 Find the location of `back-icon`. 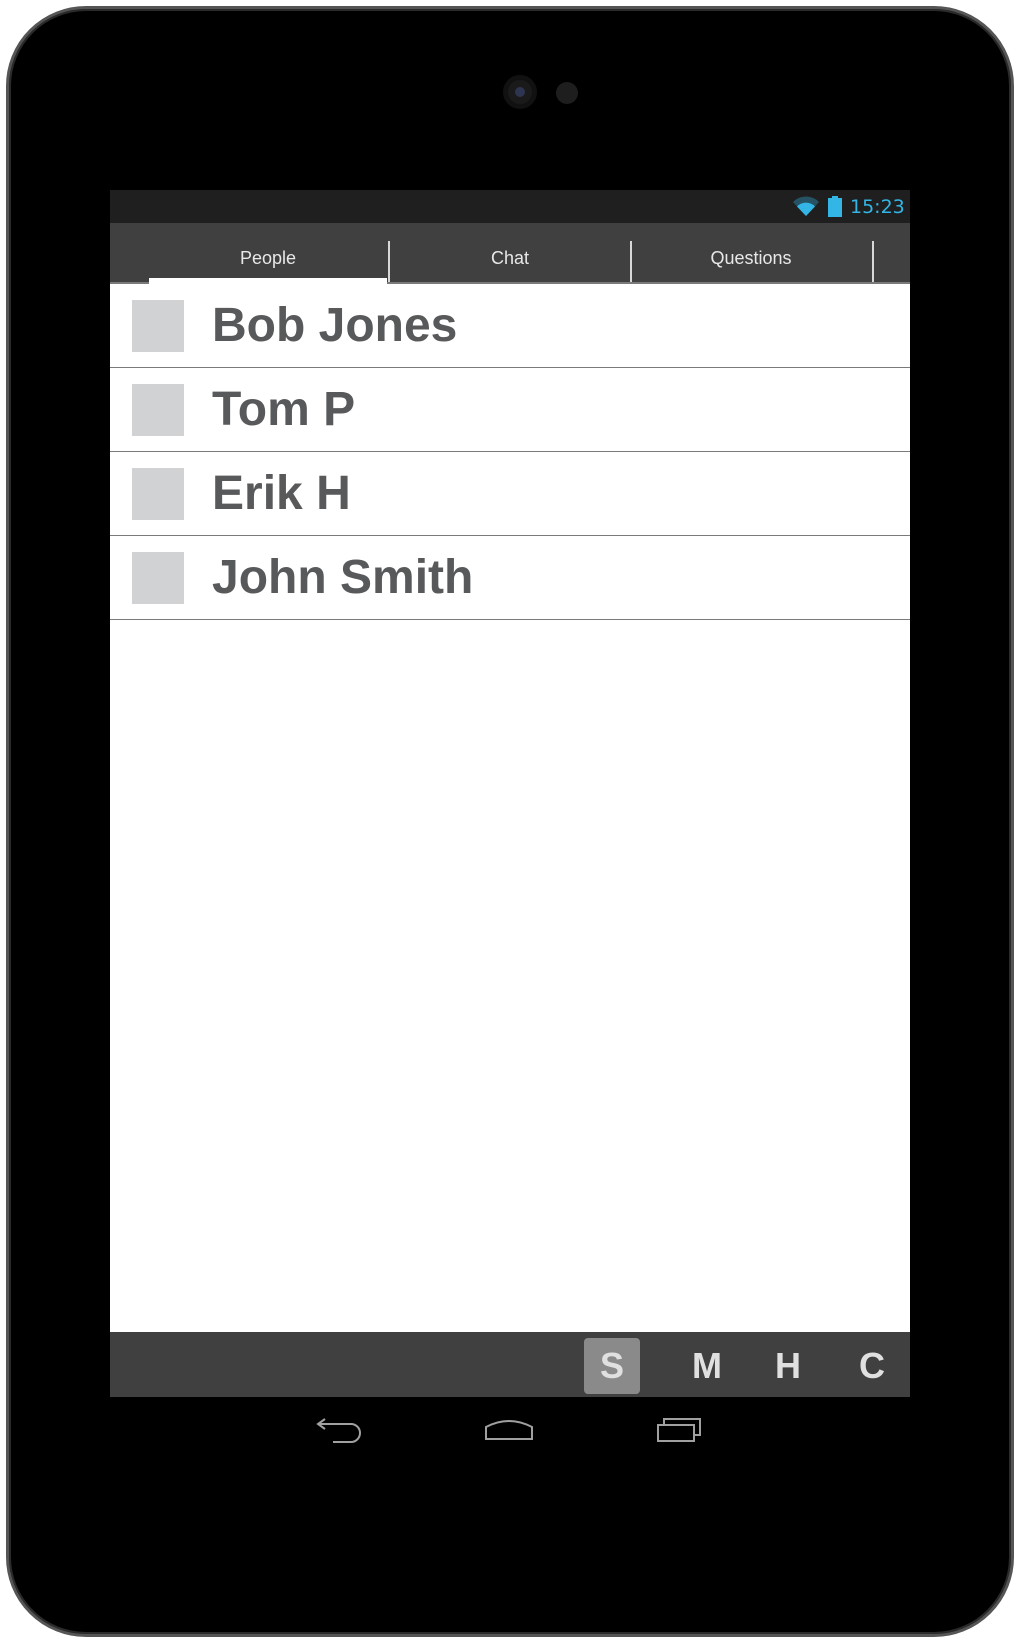

back-icon is located at coordinates (340, 1430).